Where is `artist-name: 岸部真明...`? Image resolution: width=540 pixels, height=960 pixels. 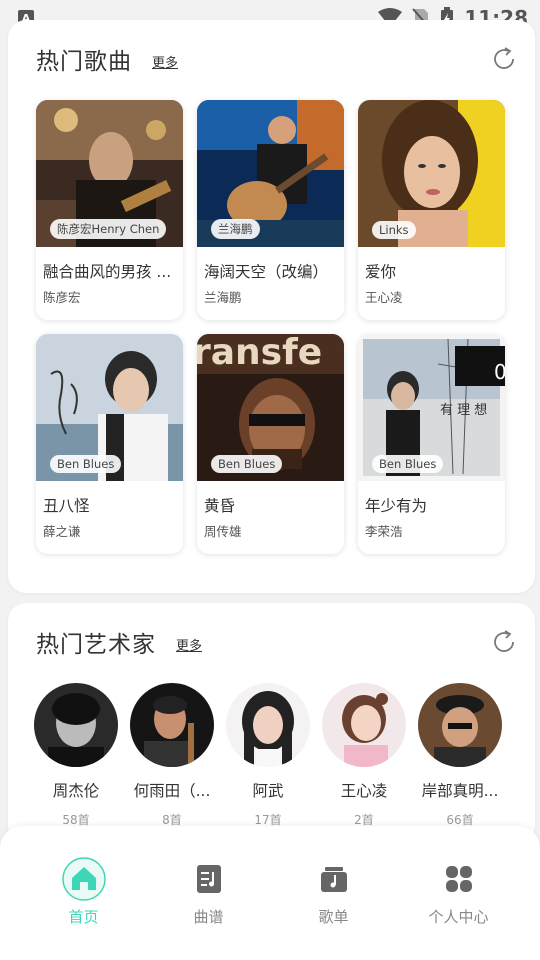
artist-name: 岸部真明... is located at coordinates (460, 791).